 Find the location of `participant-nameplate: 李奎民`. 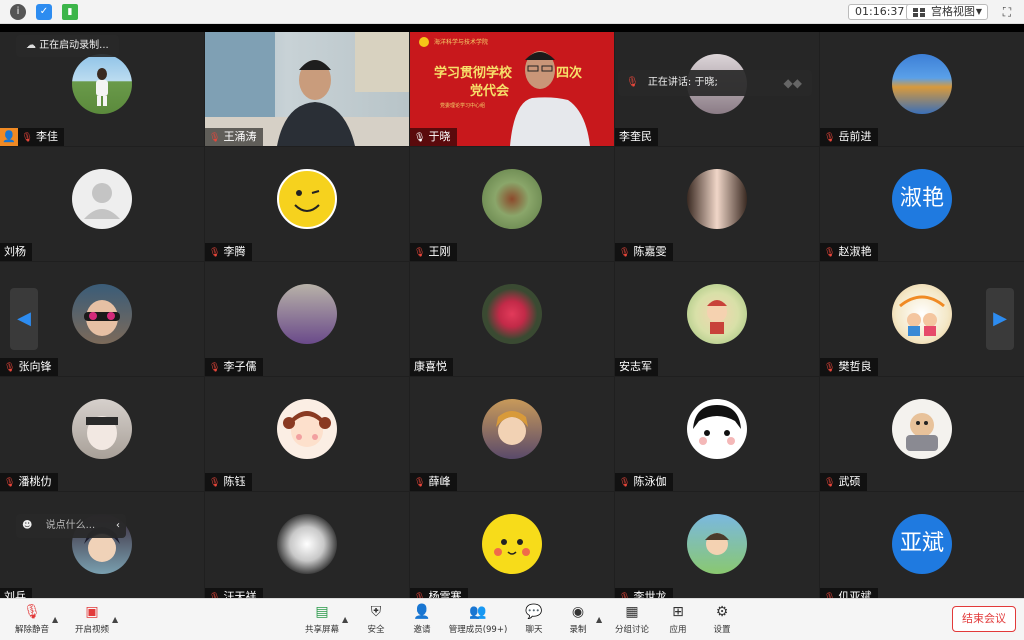

participant-nameplate: 李奎民 is located at coordinates (636, 137).